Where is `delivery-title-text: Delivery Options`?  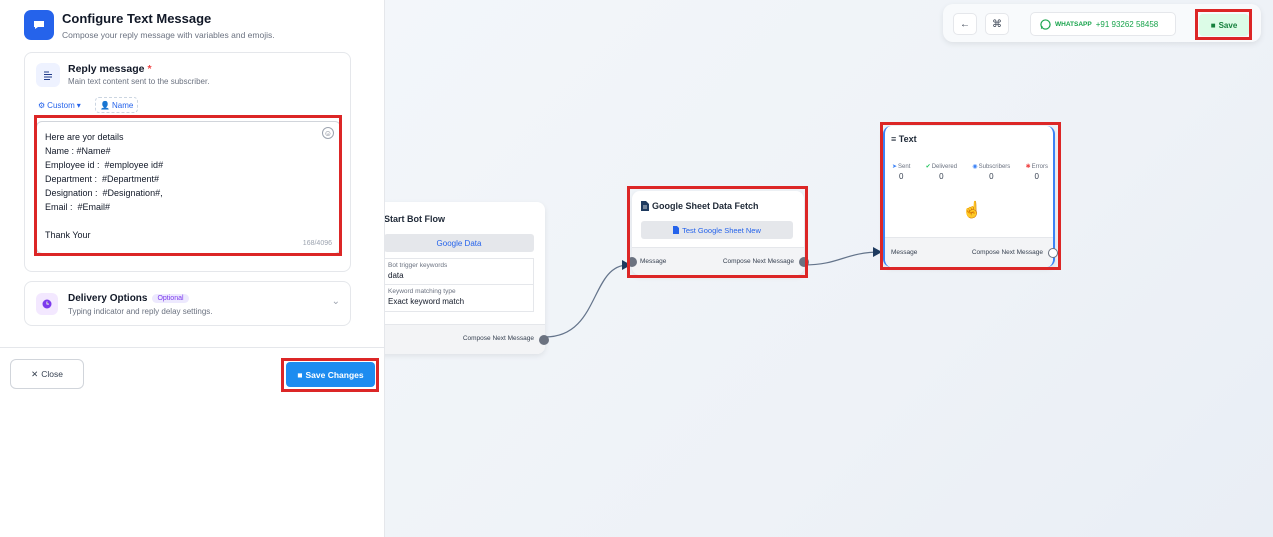 delivery-title-text: Delivery Options is located at coordinates (108, 298).